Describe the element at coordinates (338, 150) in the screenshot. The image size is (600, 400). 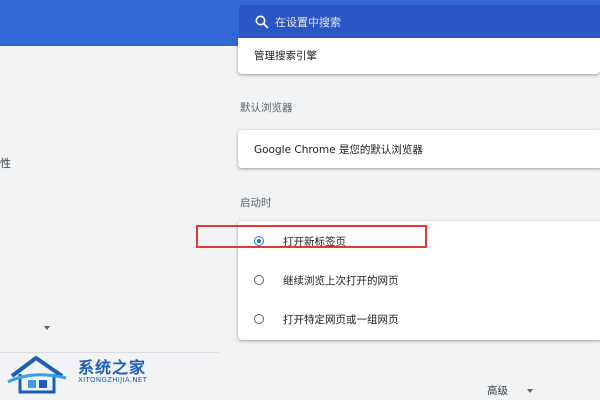
I see `default-browser-status: Google Chrome 是您的默认浏览器` at that location.